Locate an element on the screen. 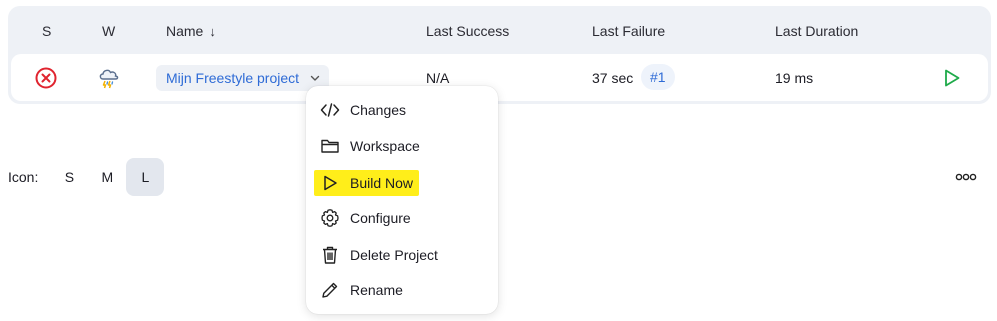  build-number-link: #1 is located at coordinates (658, 77).